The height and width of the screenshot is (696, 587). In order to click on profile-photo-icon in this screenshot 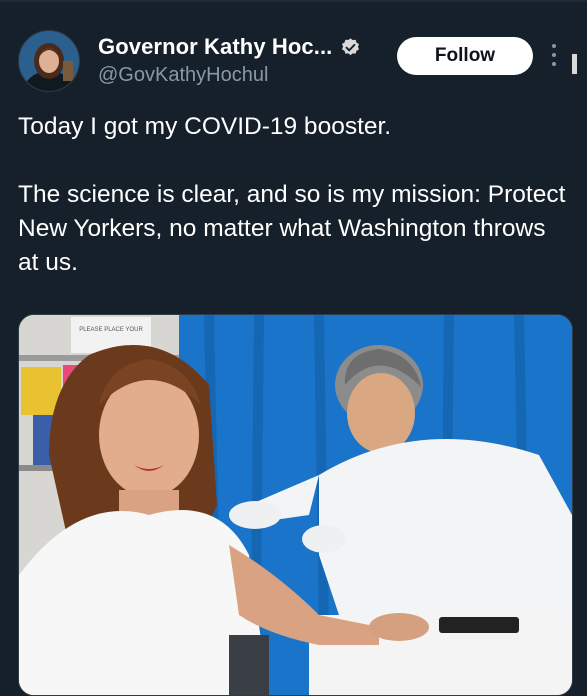, I will do `click(49, 61)`.